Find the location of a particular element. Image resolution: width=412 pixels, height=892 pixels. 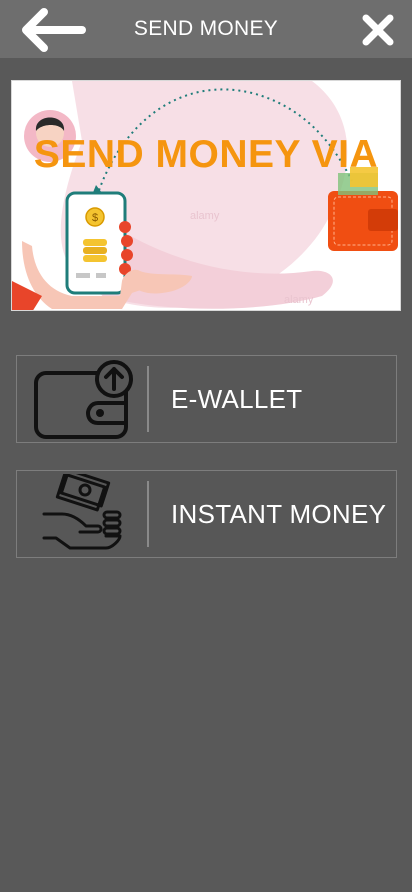

close-icon is located at coordinates (378, 30).